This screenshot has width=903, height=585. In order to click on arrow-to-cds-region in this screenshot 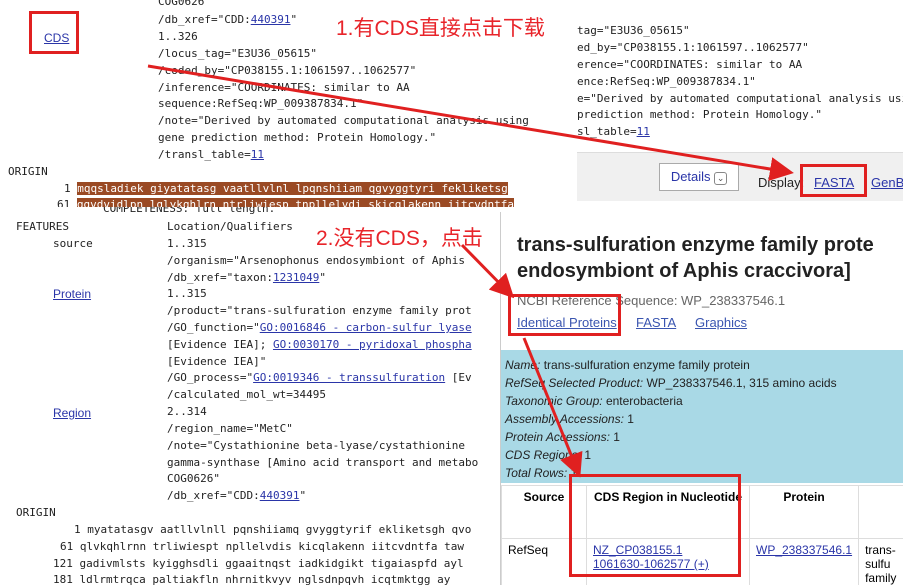, I will do `click(552, 407)`.